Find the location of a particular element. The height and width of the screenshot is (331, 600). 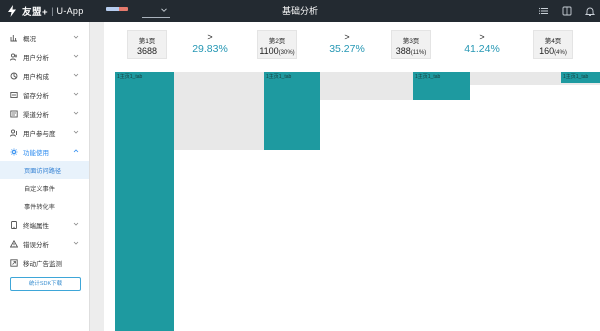

overview-icon is located at coordinates (13, 37).